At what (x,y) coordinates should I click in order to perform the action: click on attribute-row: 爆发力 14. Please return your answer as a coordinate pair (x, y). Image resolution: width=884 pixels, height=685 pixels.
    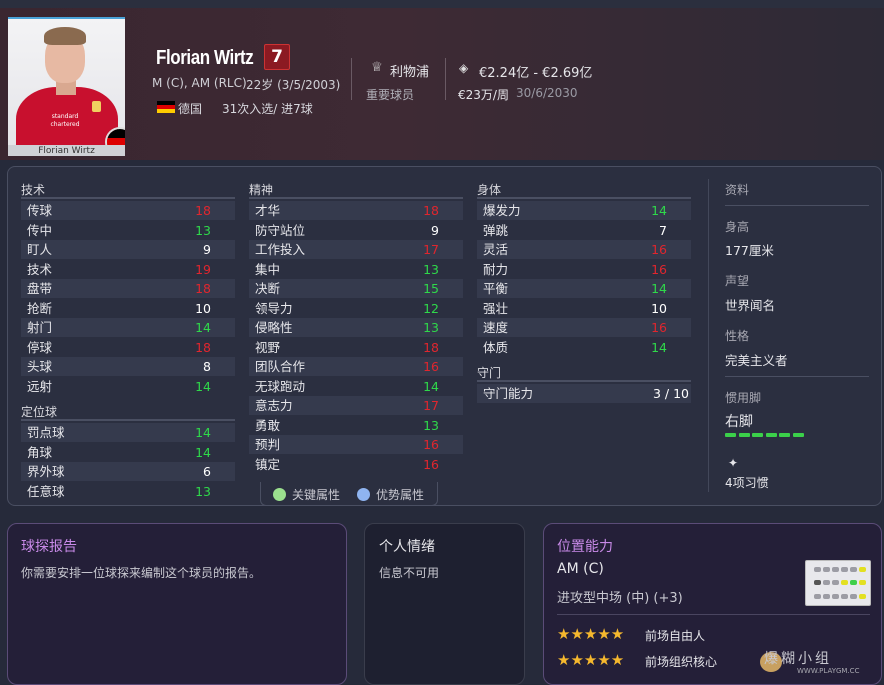
    Looking at the image, I should click on (584, 210).